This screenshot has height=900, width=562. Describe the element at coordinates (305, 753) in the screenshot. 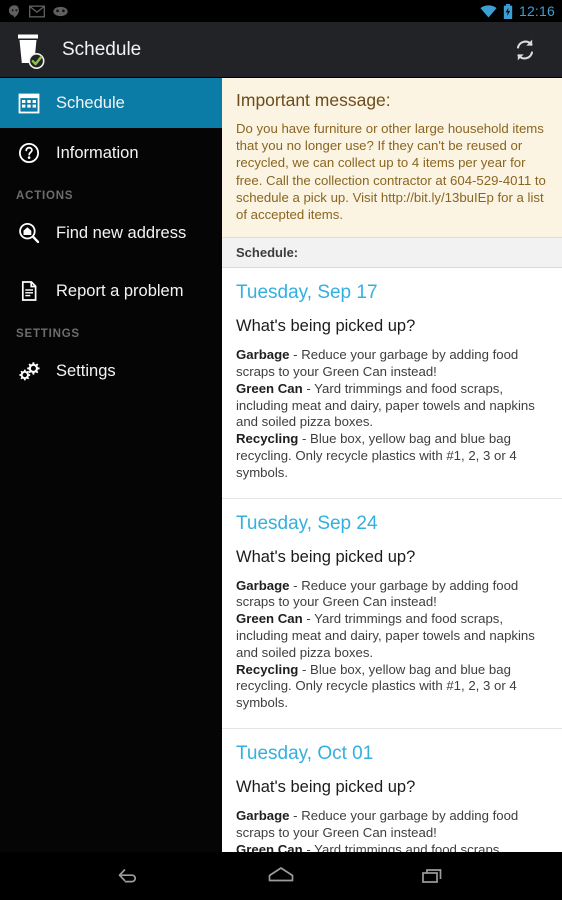

I see `entry-date: Tuesday, Oct 01` at that location.